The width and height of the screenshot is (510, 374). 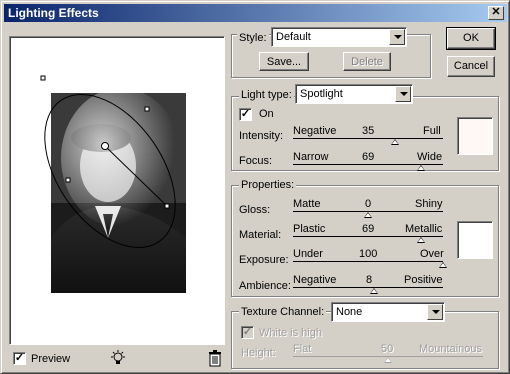 I want to click on material-slider-thumb, so click(x=420, y=240).